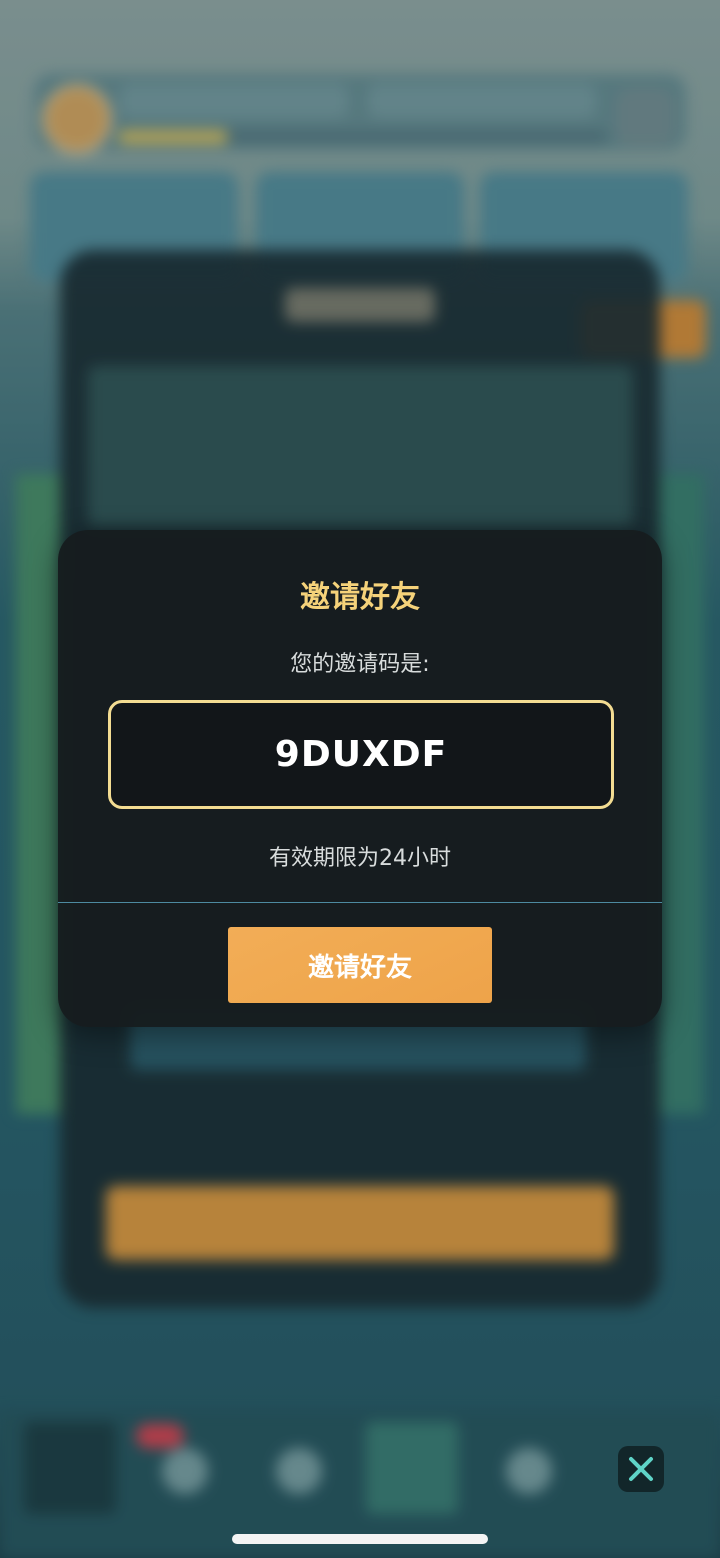 This screenshot has width=720, height=1558. Describe the element at coordinates (360, 902) in the screenshot. I see `divider` at that location.